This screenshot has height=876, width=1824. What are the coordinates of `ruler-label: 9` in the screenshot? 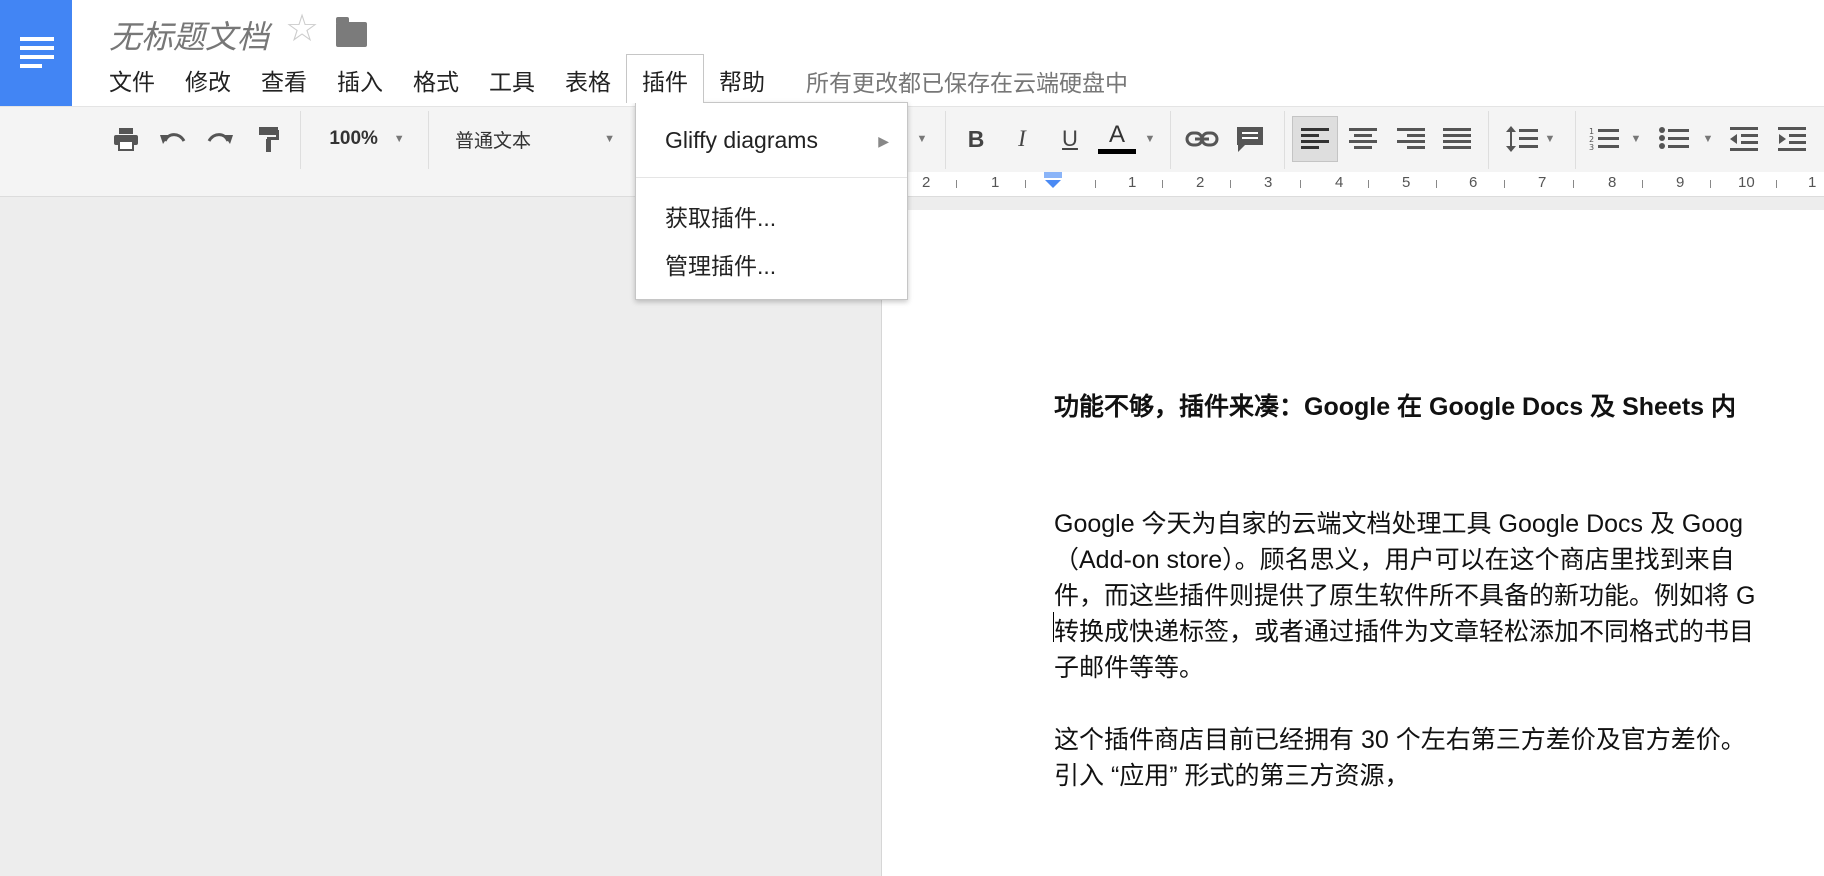 It's located at (1680, 182).